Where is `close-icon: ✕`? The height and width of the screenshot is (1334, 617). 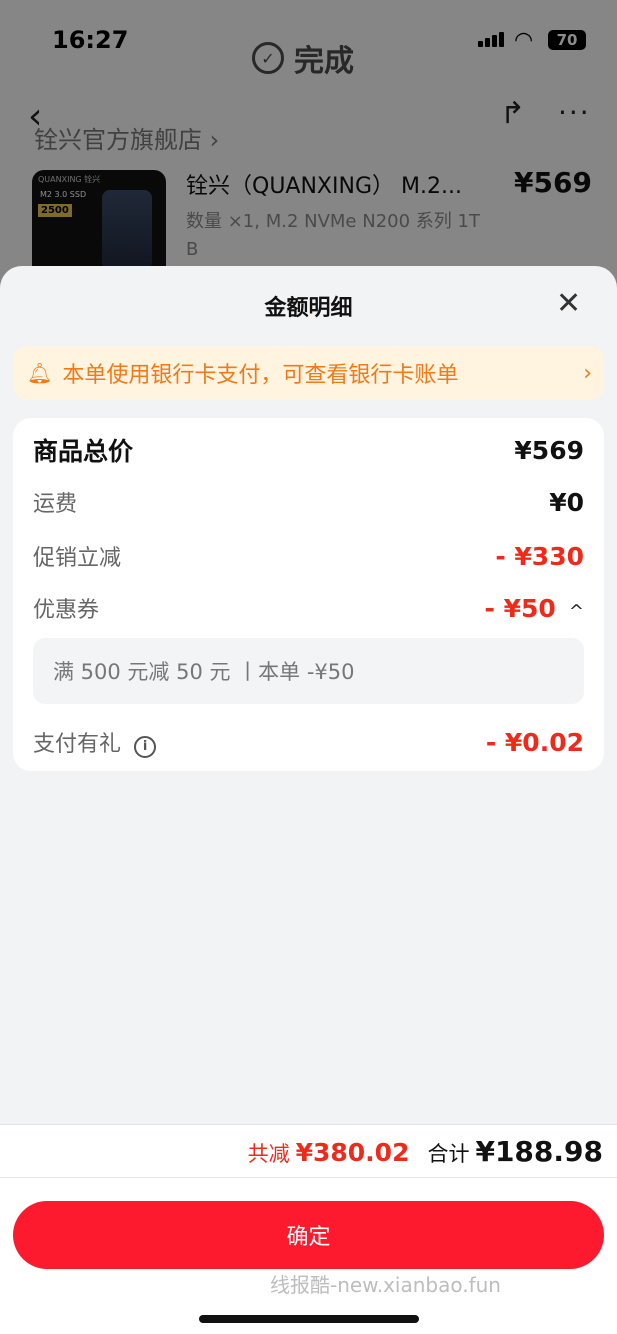 close-icon: ✕ is located at coordinates (568, 303).